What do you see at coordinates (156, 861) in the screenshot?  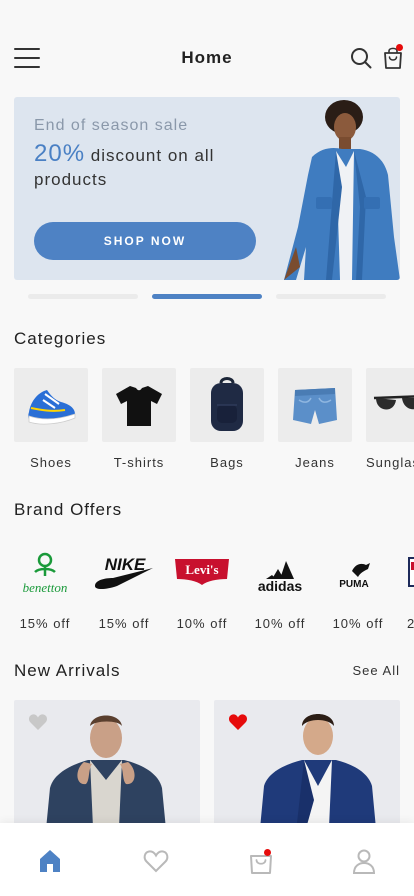 I see `heart-icon` at bounding box center [156, 861].